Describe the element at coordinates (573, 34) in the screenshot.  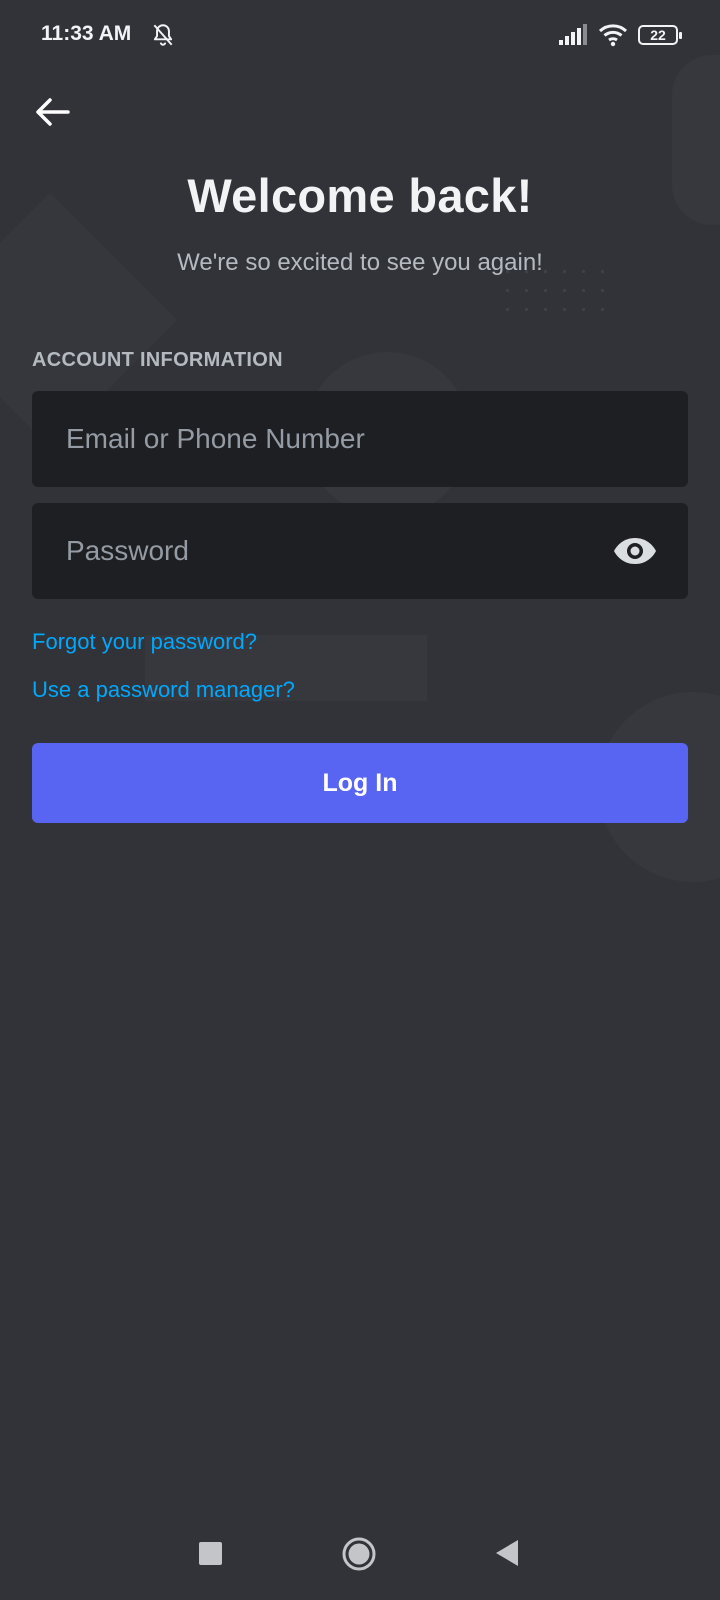
I see `signal-icon` at that location.